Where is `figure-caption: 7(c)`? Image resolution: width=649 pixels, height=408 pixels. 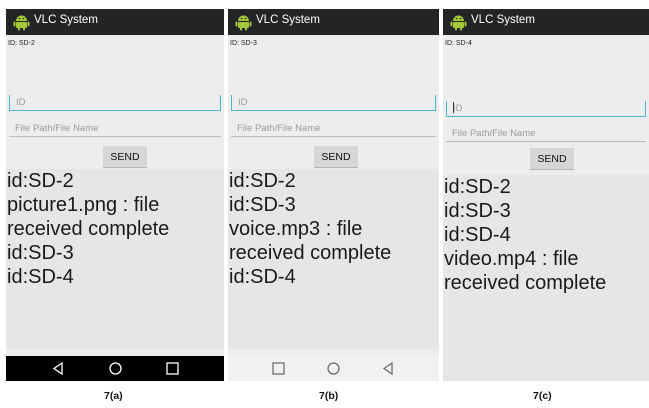 figure-caption: 7(c) is located at coordinates (542, 396).